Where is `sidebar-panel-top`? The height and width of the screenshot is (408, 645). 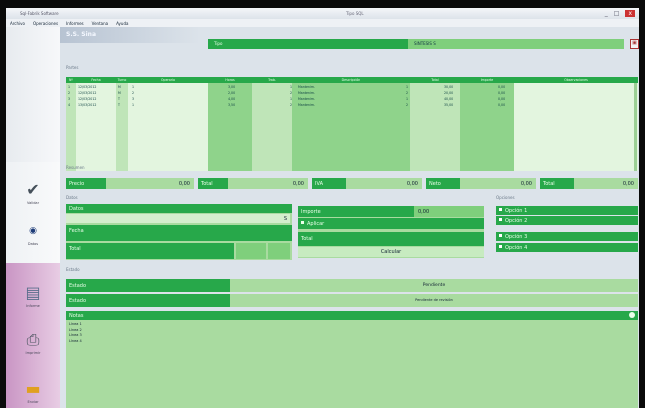
sidebar-panel-top is located at coordinates (33, 94).